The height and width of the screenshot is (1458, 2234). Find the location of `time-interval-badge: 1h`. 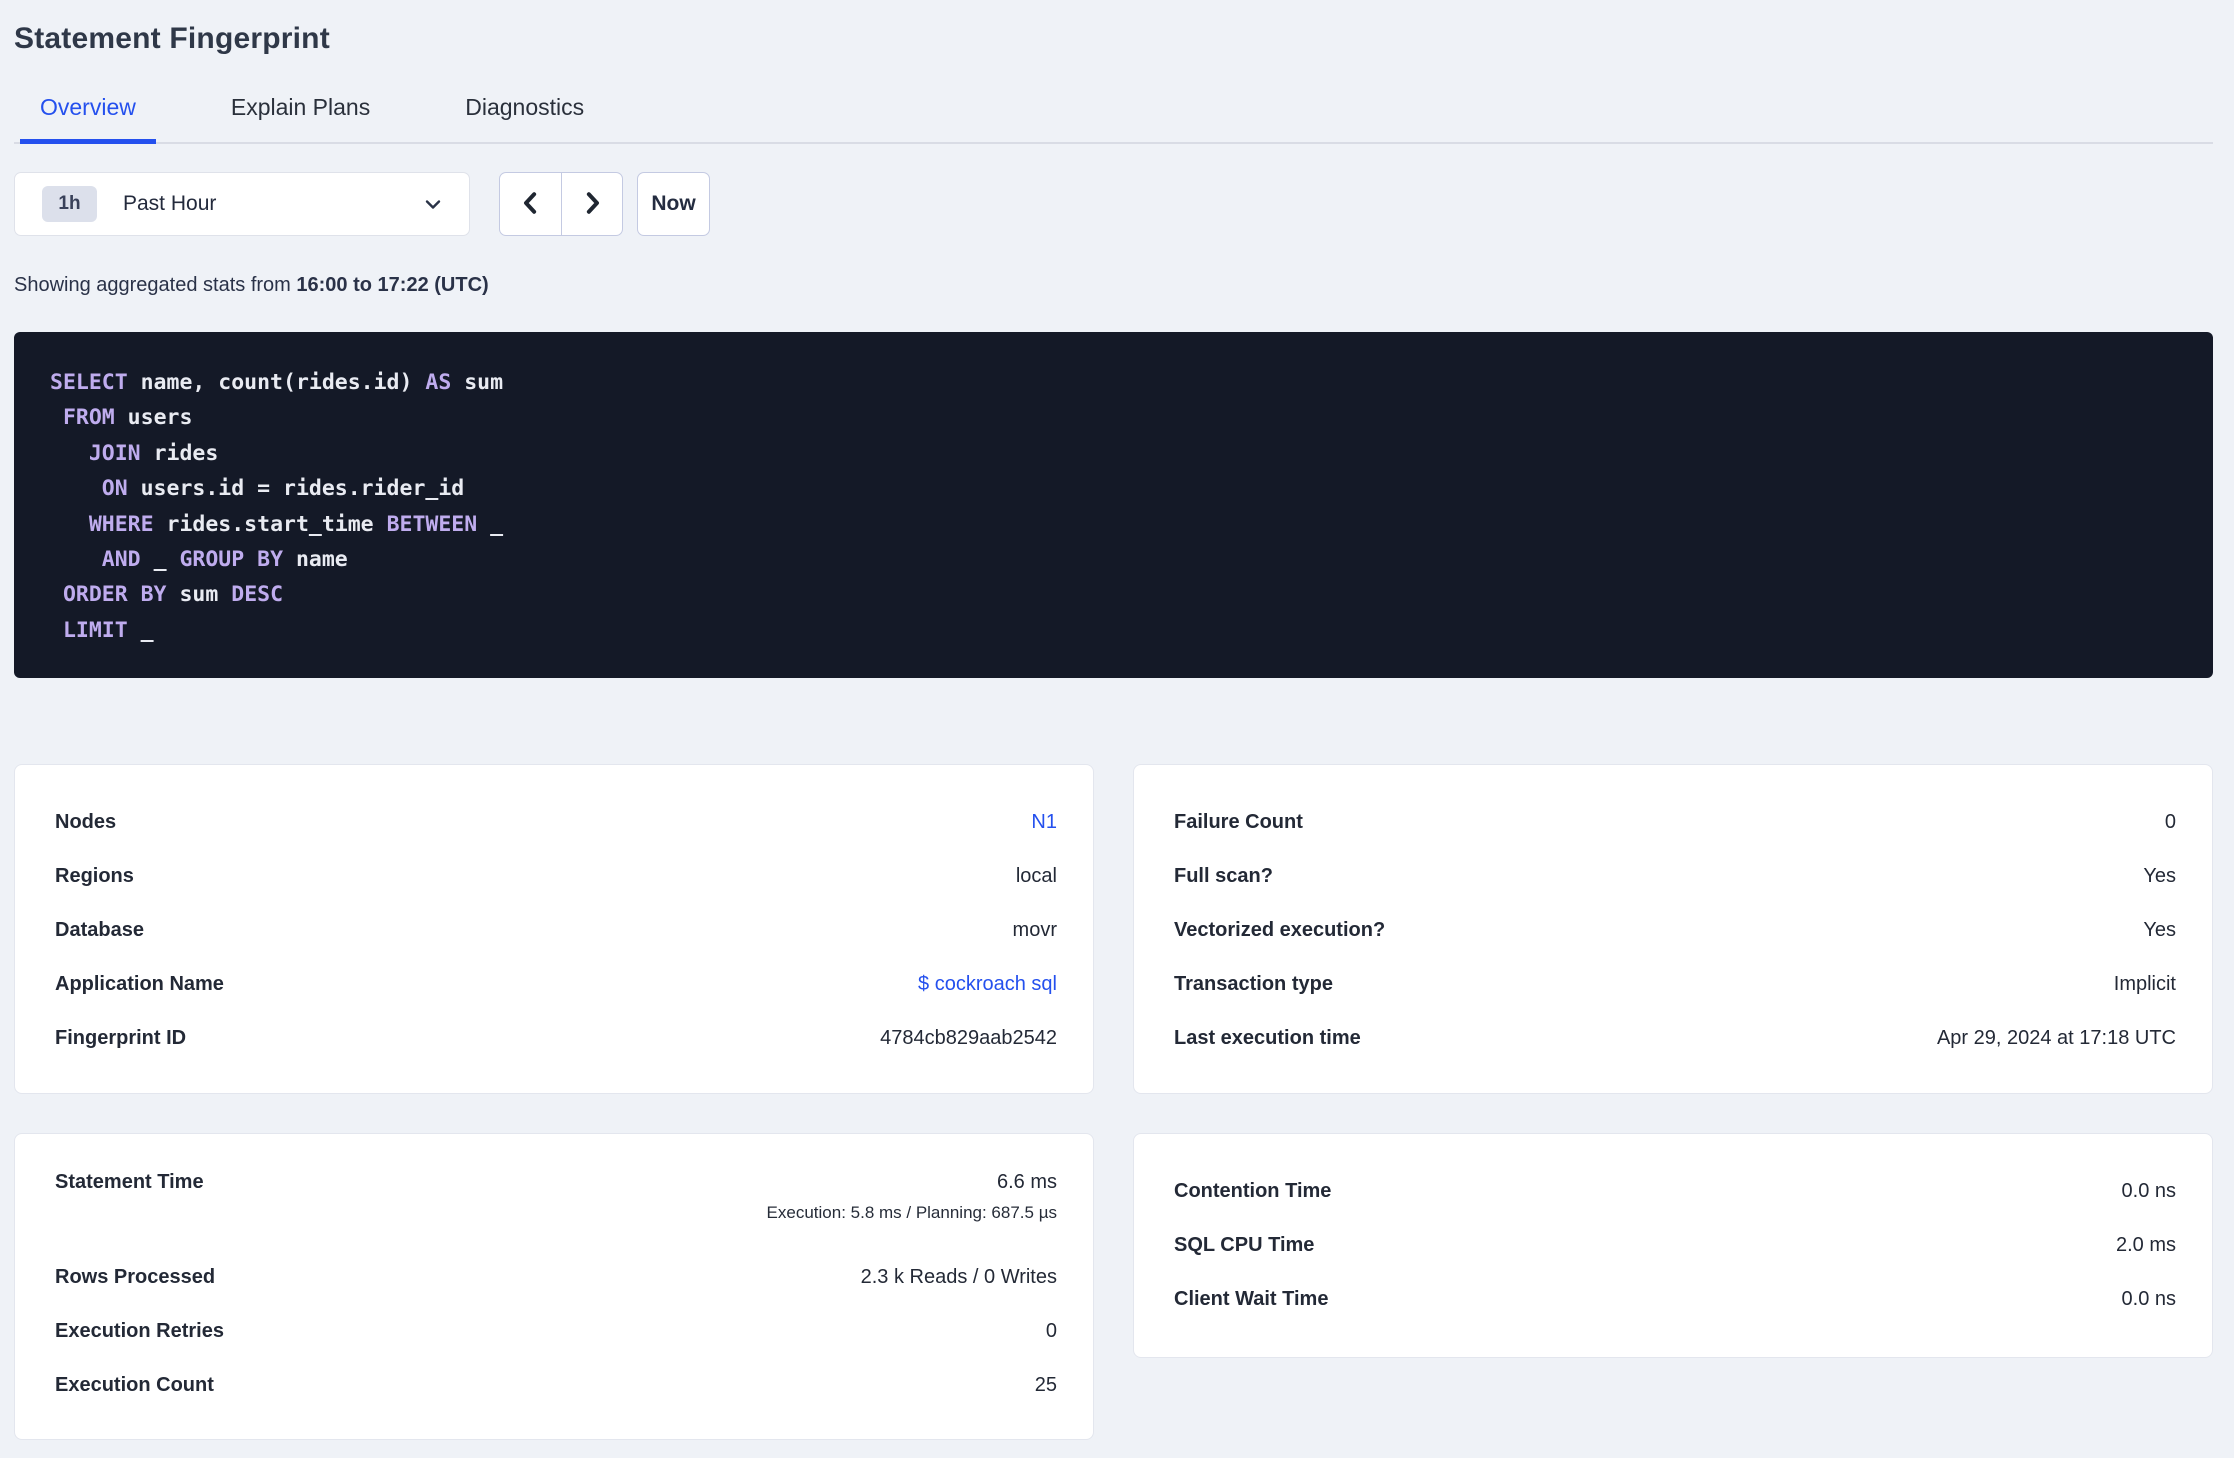

time-interval-badge: 1h is located at coordinates (69, 204).